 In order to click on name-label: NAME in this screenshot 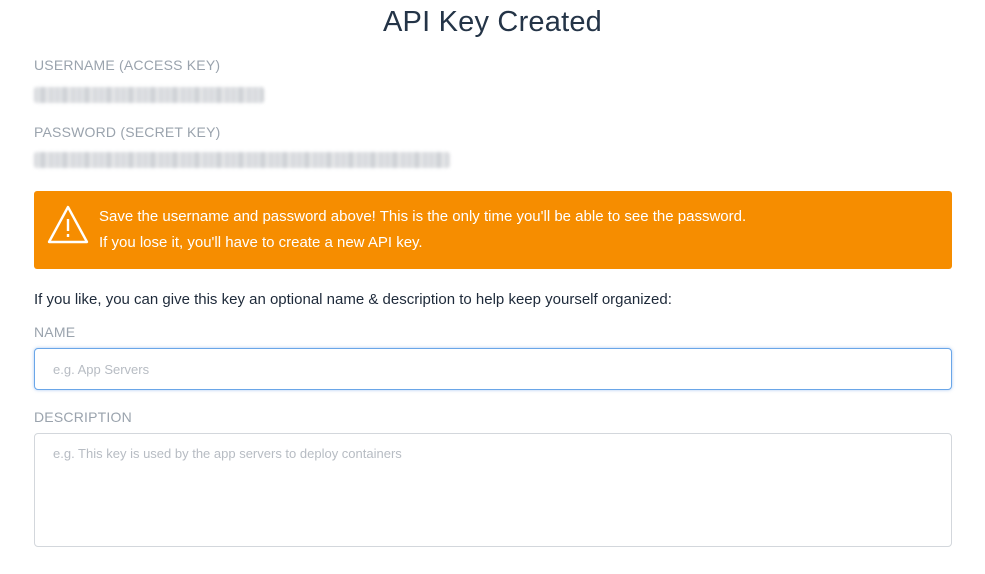, I will do `click(55, 332)`.